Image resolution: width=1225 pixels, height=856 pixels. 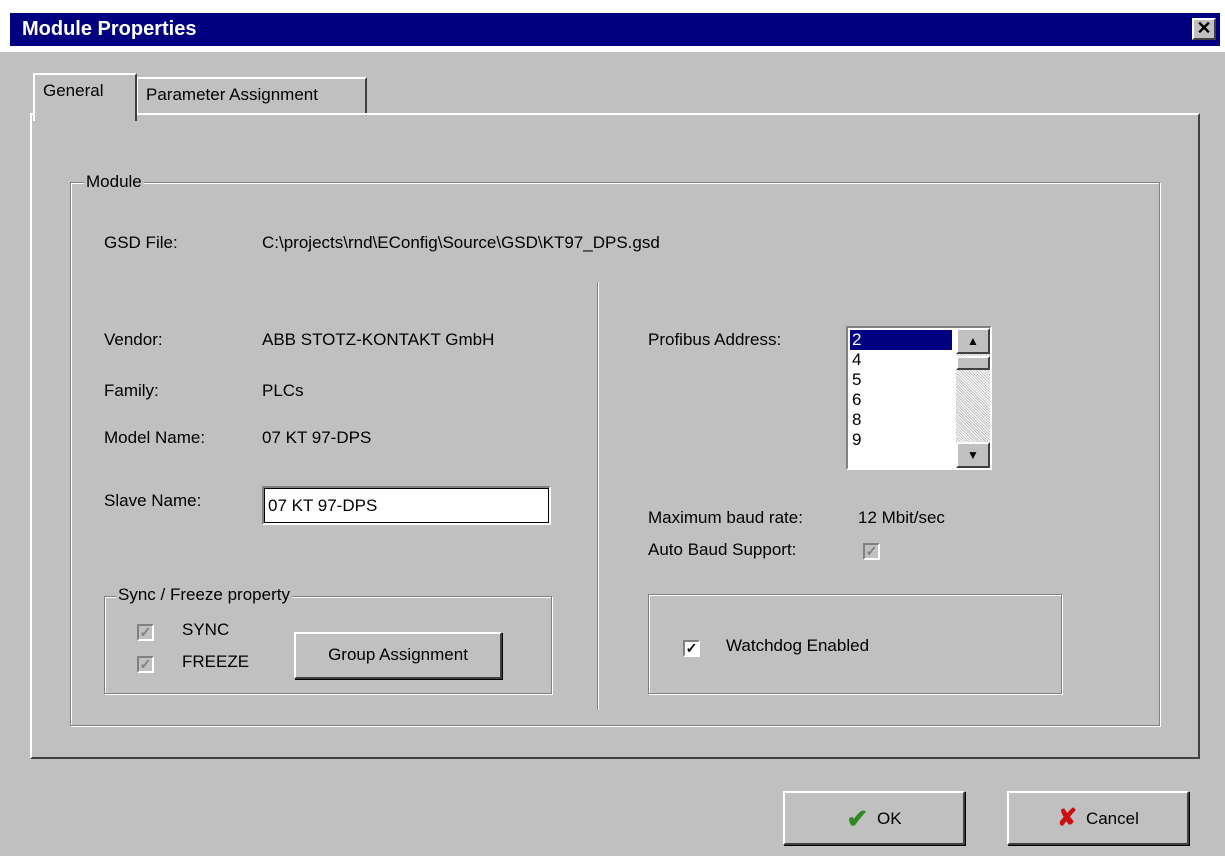 I want to click on address-option: 5, so click(x=901, y=380).